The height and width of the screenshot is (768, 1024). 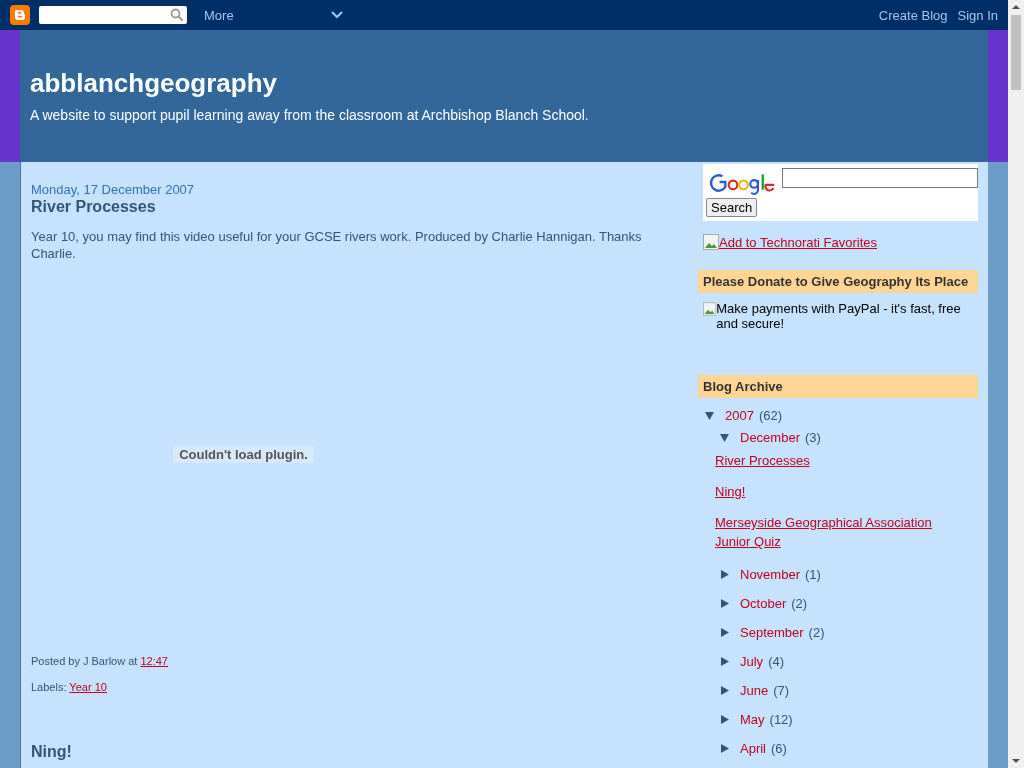 I want to click on widget-heading: Blog Archive, so click(x=838, y=386).